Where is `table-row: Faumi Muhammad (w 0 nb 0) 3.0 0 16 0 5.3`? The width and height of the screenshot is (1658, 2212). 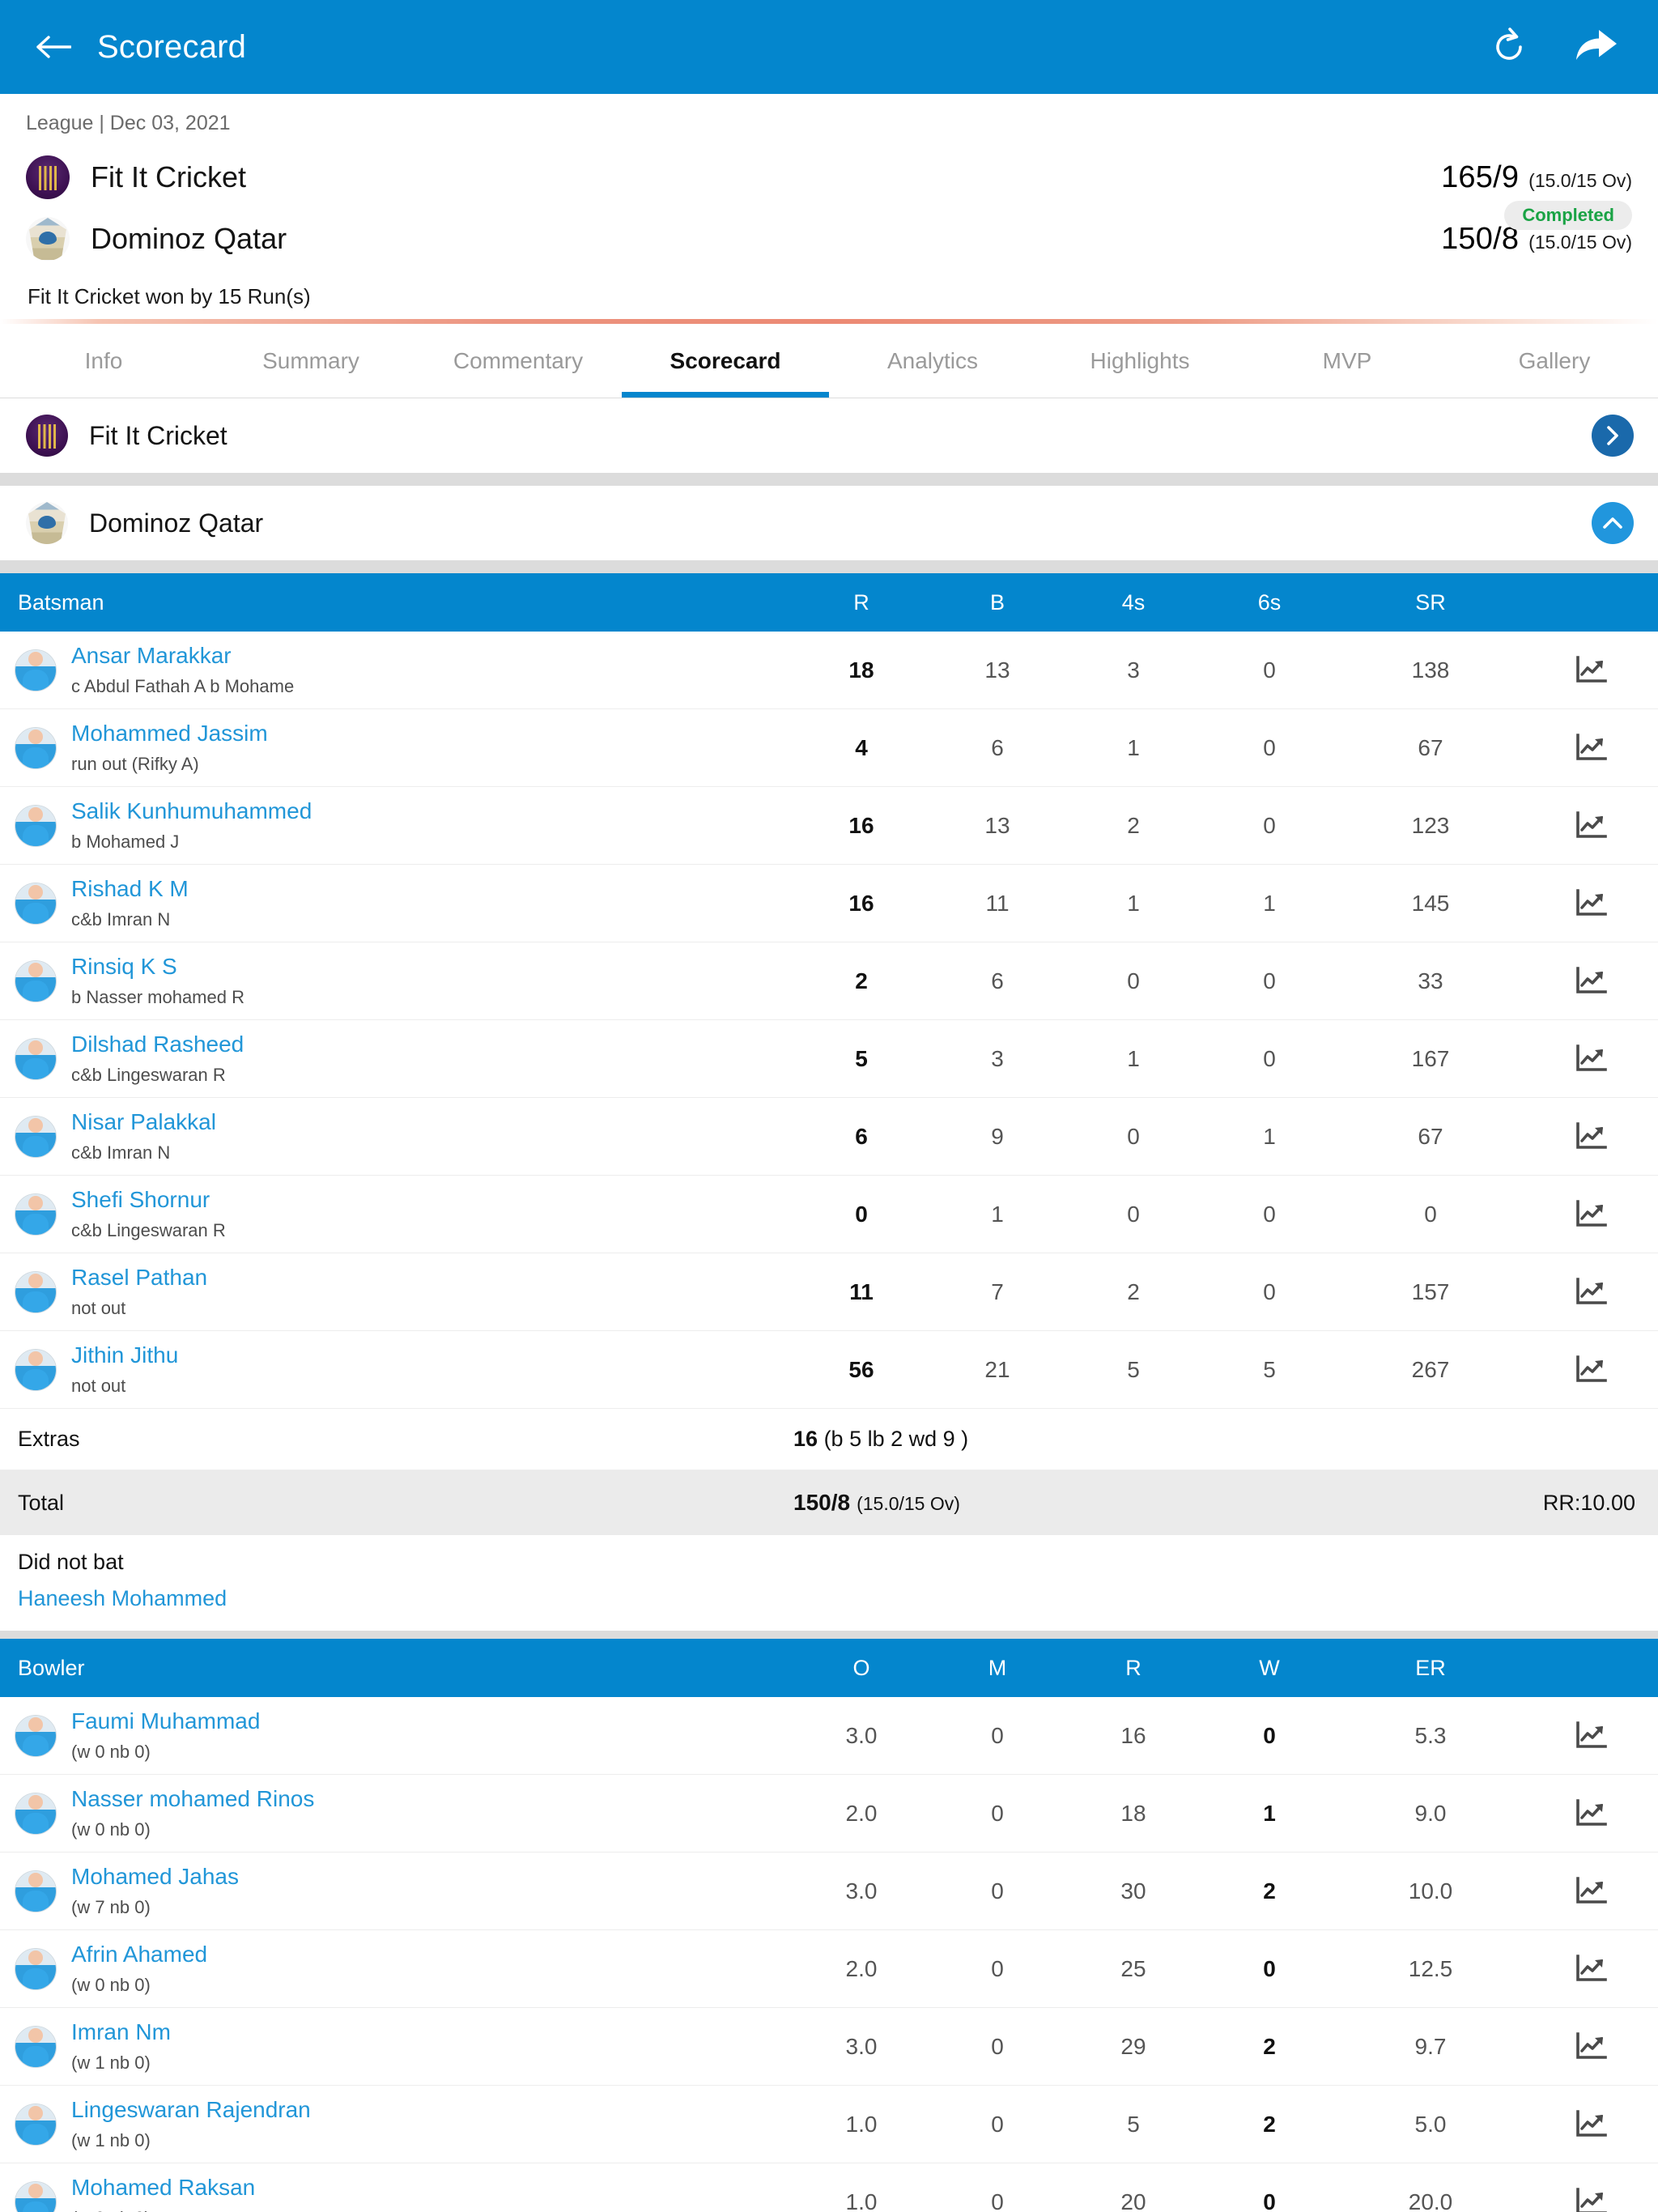
table-row: Faumi Muhammad (w 0 nb 0) 3.0 0 16 0 5.3 is located at coordinates (829, 1736).